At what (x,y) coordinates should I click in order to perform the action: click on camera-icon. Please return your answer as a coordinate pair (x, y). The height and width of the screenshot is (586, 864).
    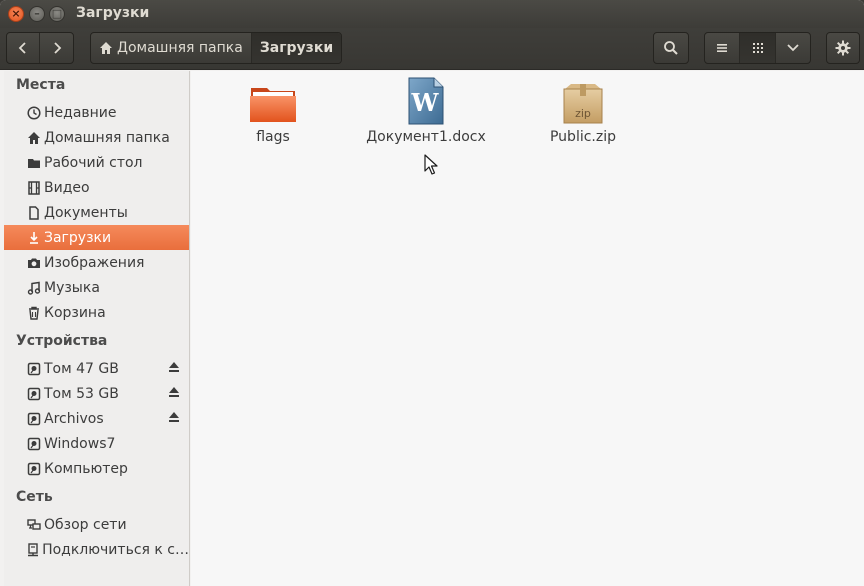
    Looking at the image, I should click on (34, 263).